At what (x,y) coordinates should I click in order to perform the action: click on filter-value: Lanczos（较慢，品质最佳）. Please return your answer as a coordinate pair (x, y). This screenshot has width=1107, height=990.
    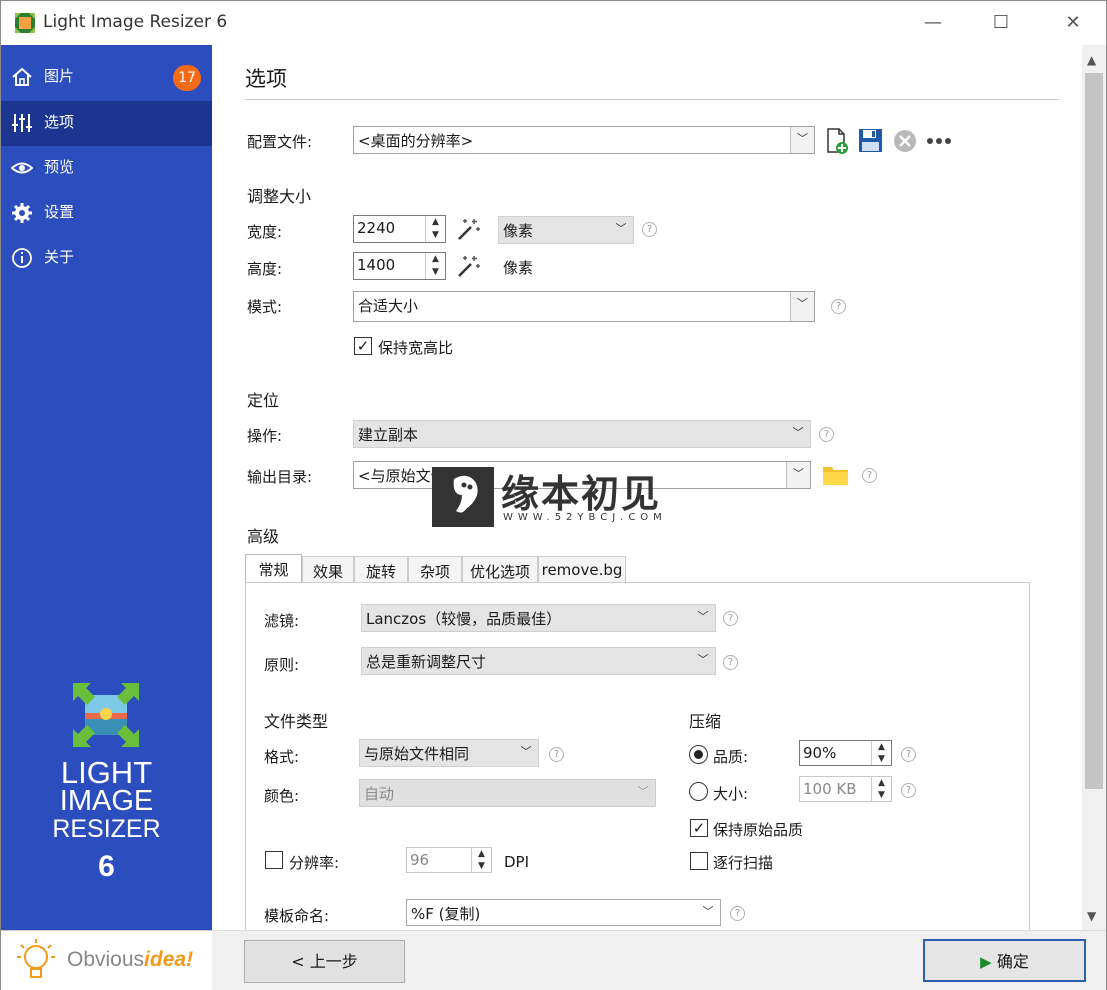
    Looking at the image, I should click on (464, 619).